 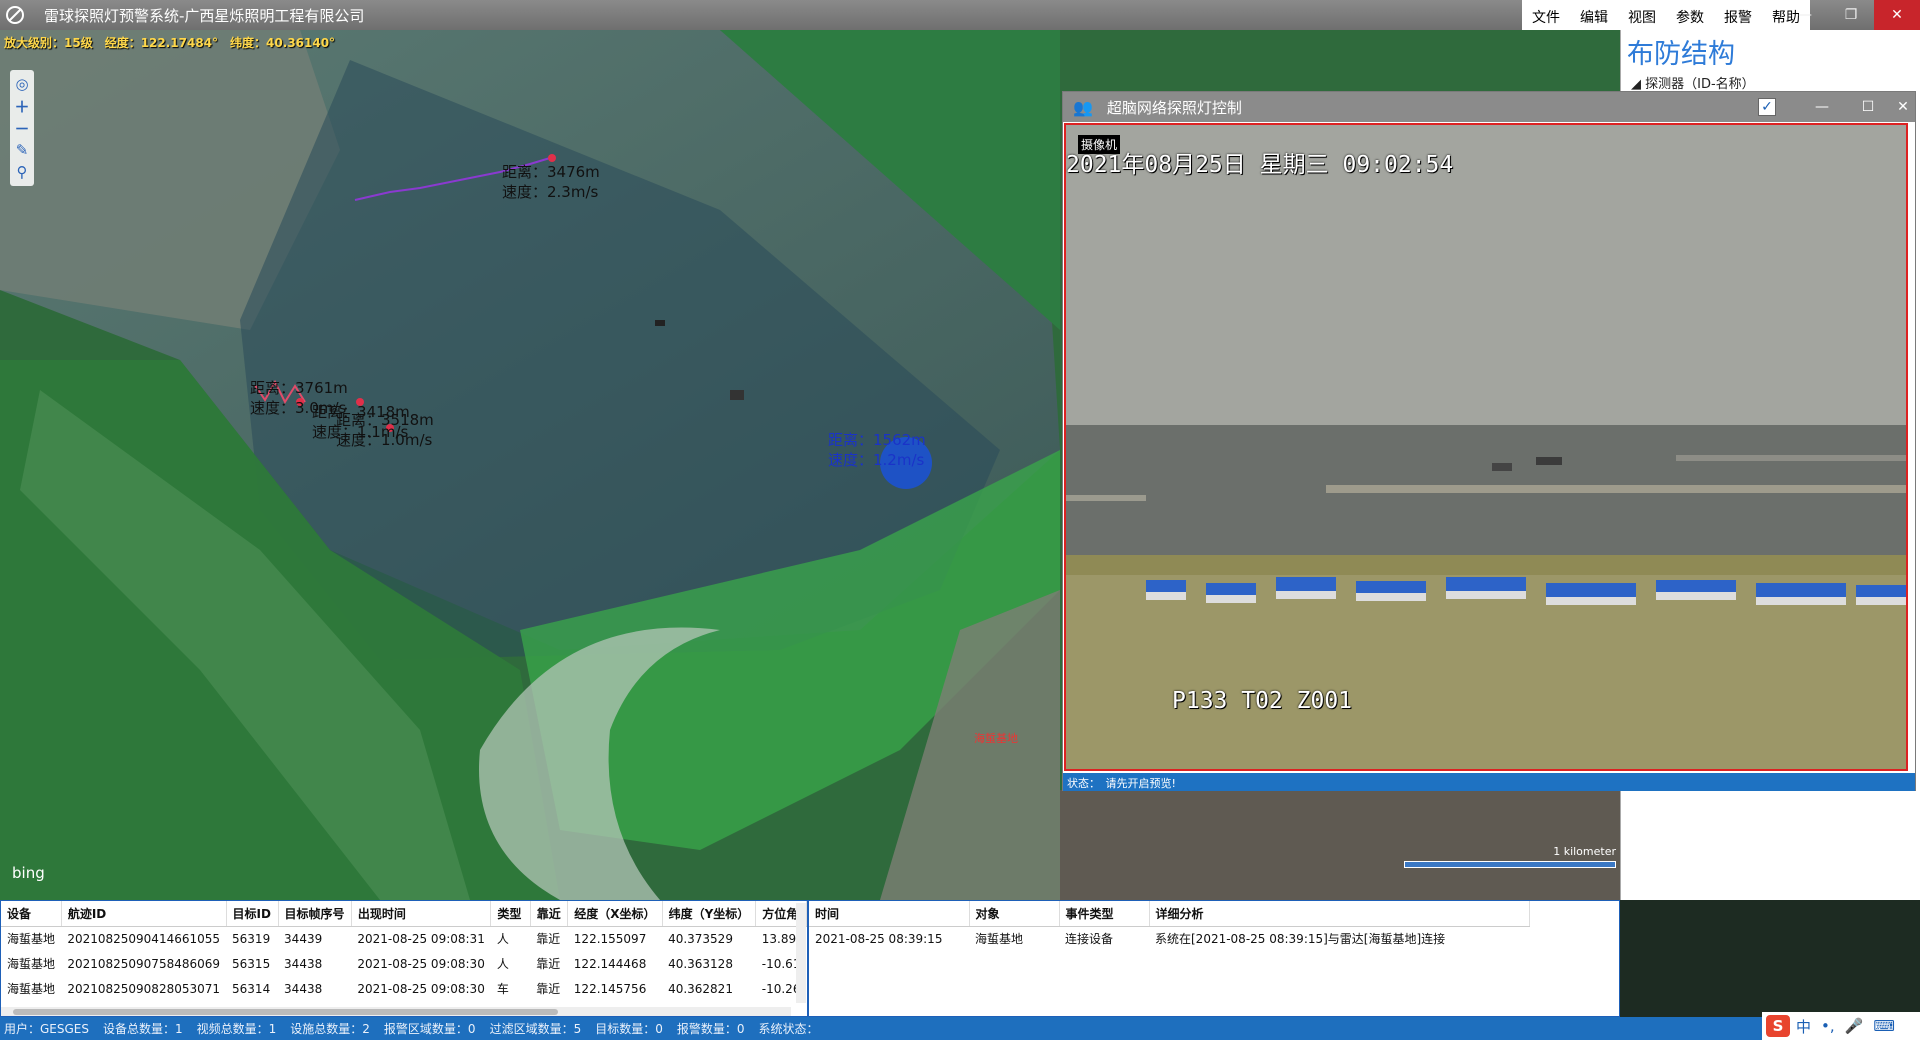 I want to click on window-title: 雷球探照灯预警系统-广西星烁照明工程有限公司, so click(x=204, y=15).